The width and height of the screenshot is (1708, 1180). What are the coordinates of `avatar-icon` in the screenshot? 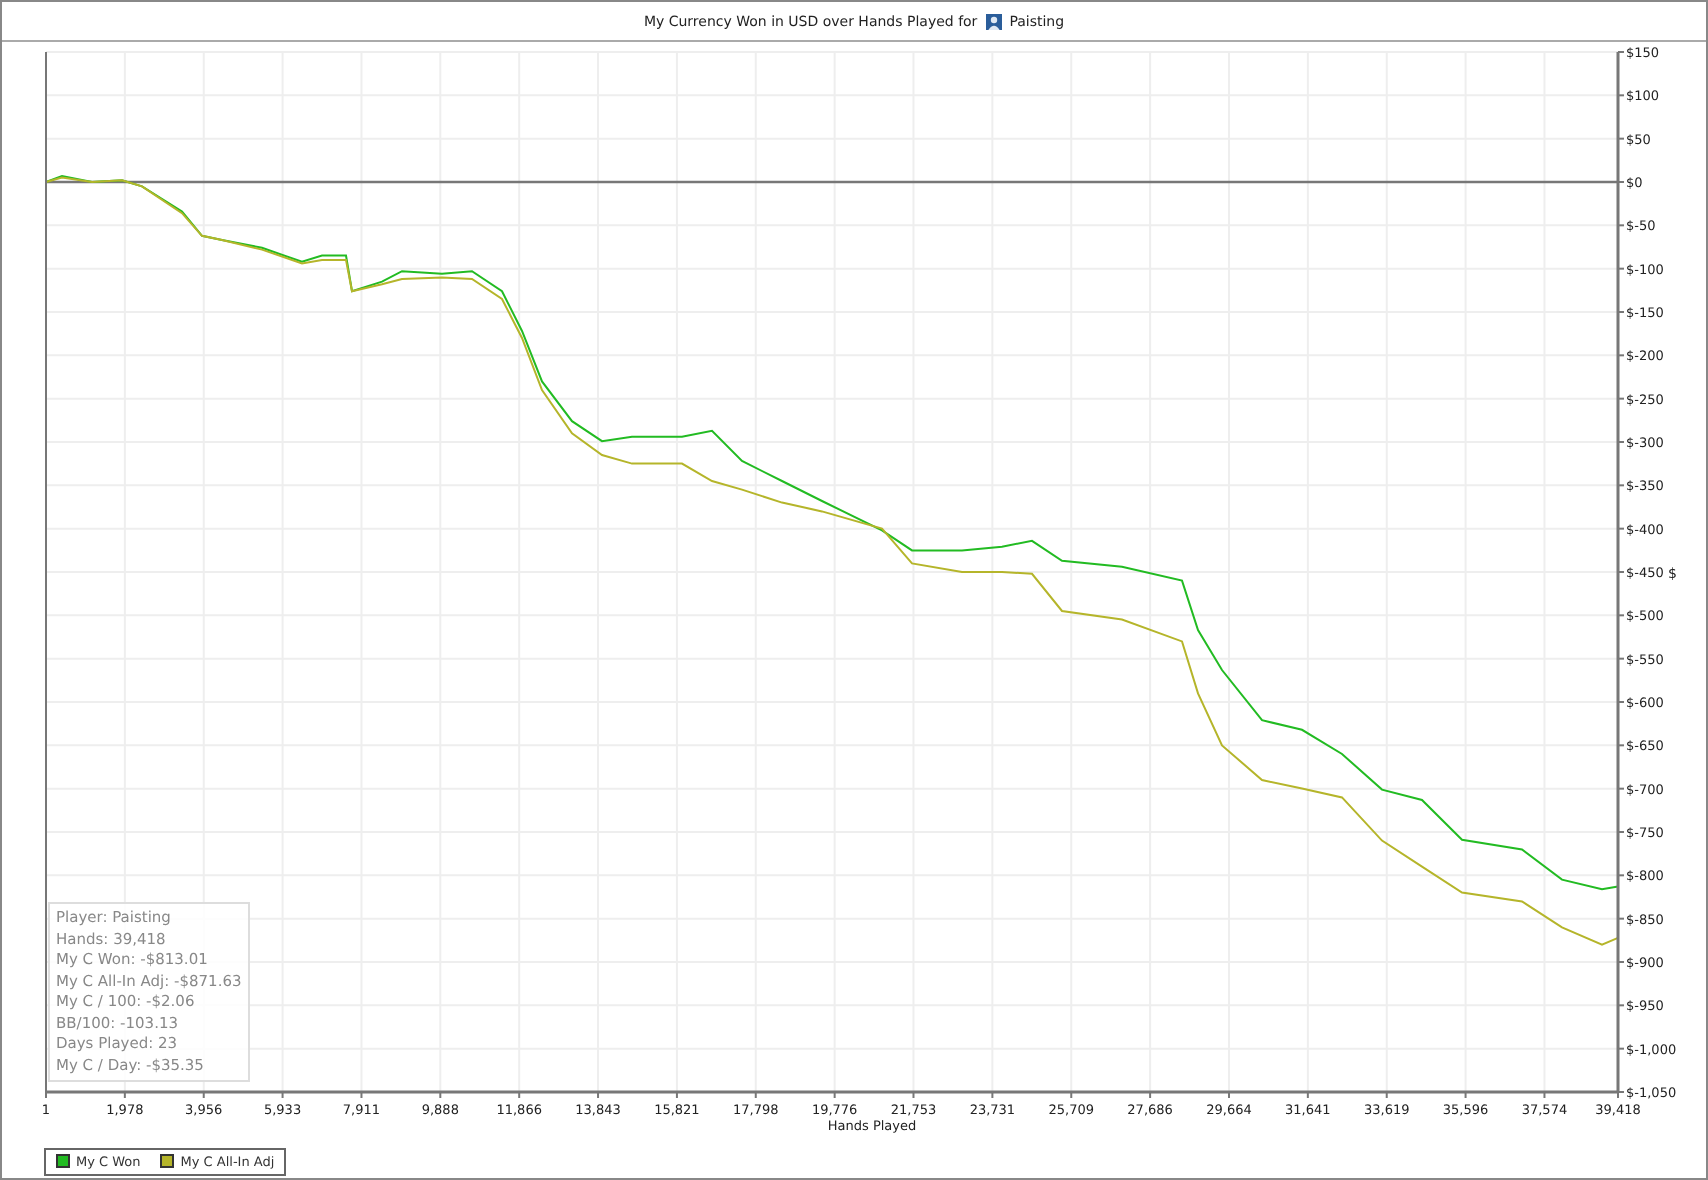 It's located at (993, 21).